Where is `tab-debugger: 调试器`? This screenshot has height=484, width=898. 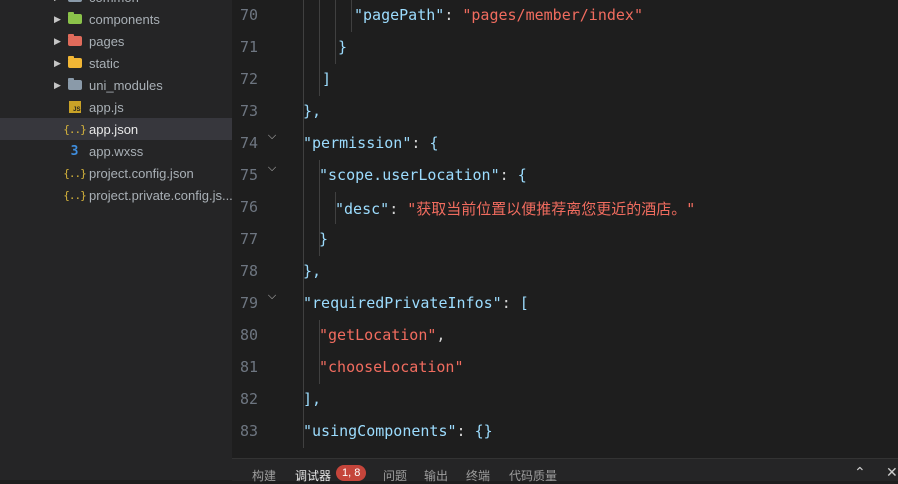 tab-debugger: 调试器 is located at coordinates (313, 475).